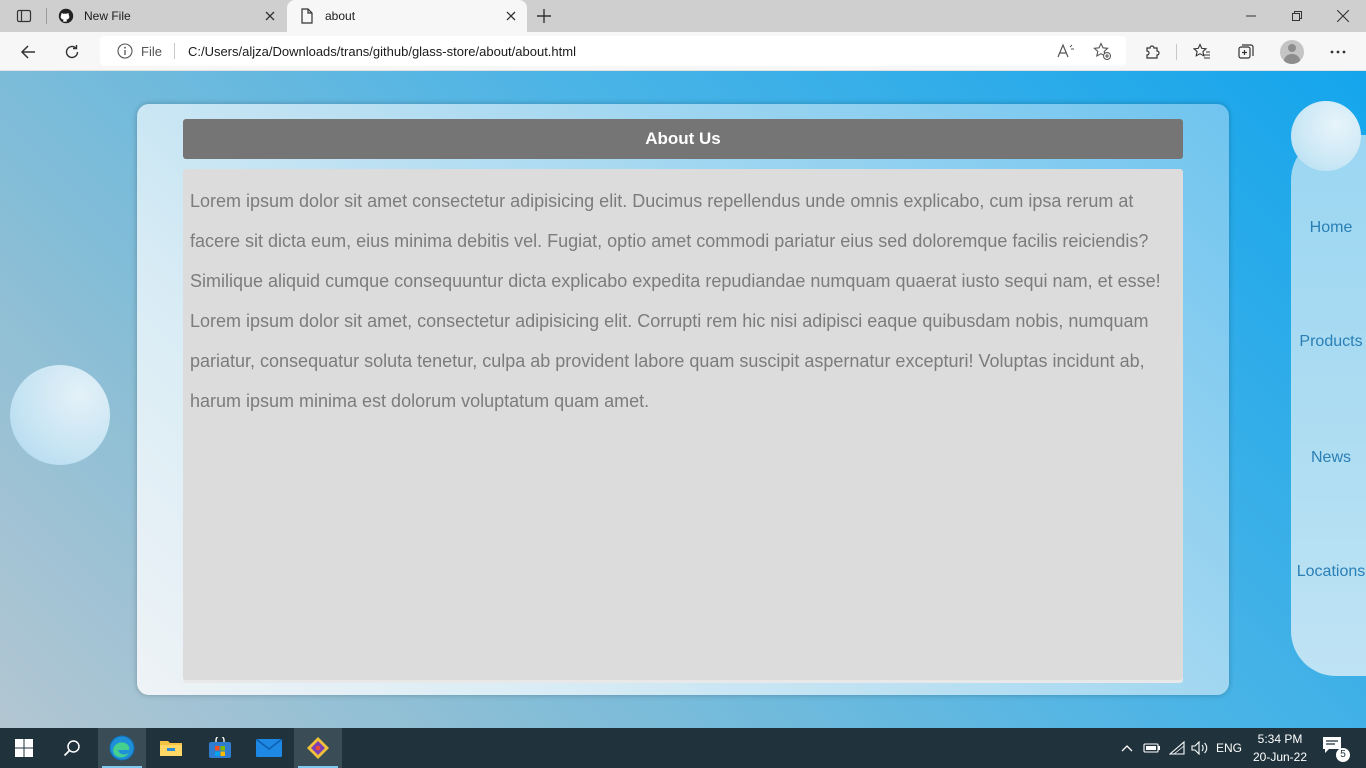 The height and width of the screenshot is (768, 1366). I want to click on restore-button, so click(1297, 16).